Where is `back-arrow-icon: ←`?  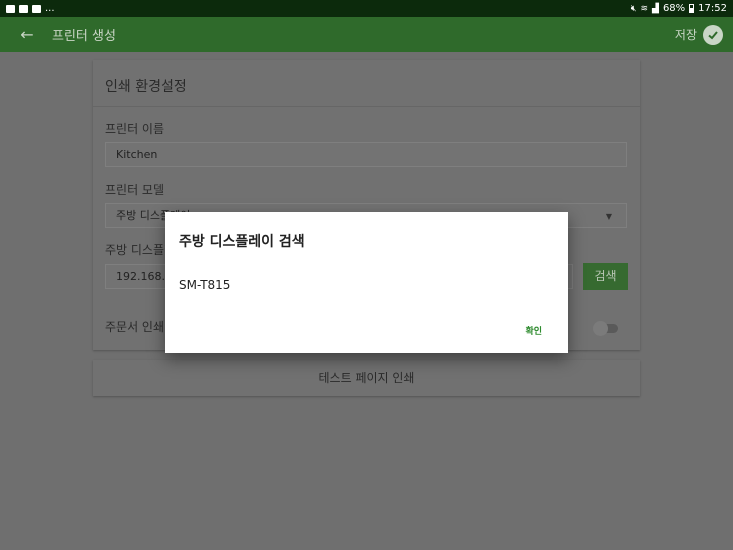
back-arrow-icon: ← is located at coordinates (27, 34).